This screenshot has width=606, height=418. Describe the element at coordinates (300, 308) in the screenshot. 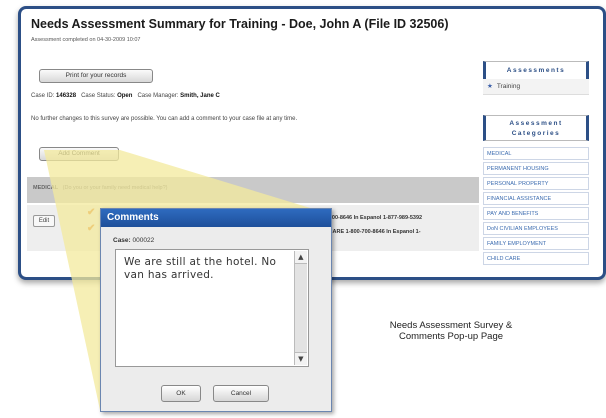

I see `comment-scrollbar: ▲ ▼` at that location.